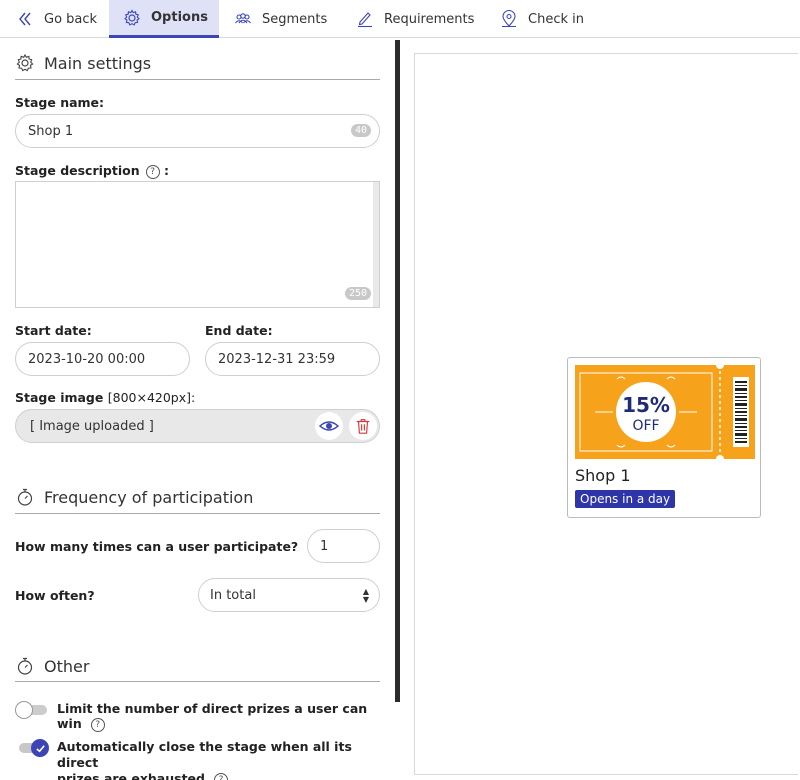  Describe the element at coordinates (166, 170) in the screenshot. I see `stage-description-colon: :` at that location.